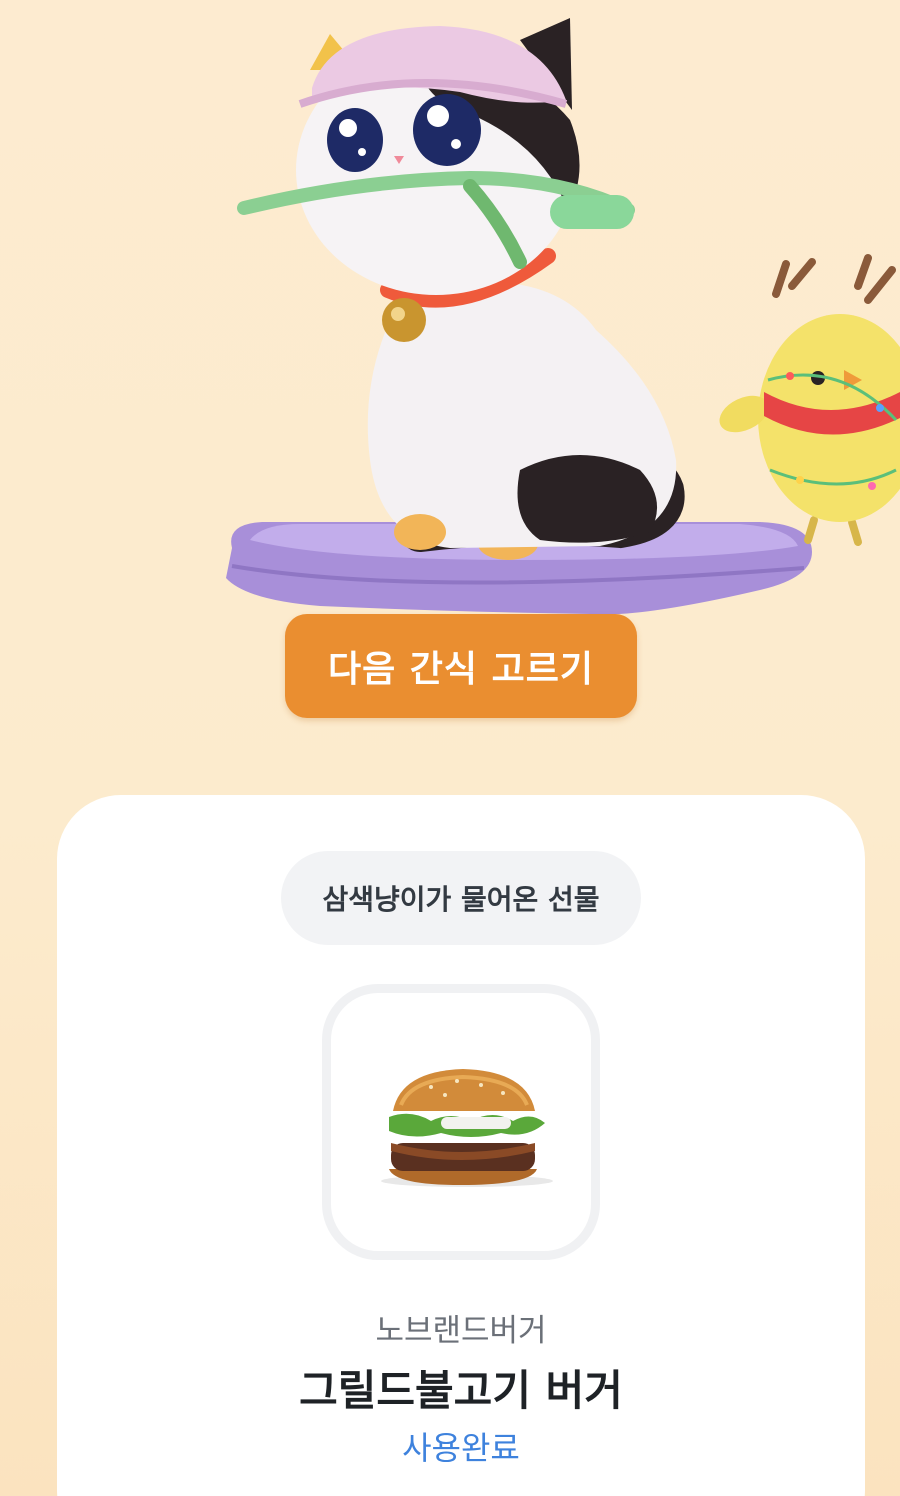 The image size is (900, 1496). What do you see at coordinates (809, 400) in the screenshot?
I see `chick-reindeer-icon` at bounding box center [809, 400].